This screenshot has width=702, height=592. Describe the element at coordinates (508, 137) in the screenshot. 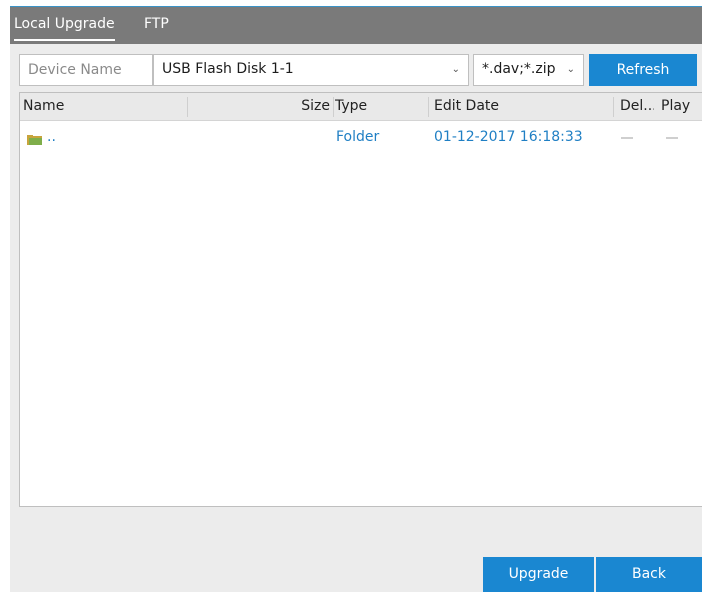

I see `row-edit-date: 01-12-2017 16:18:33` at that location.